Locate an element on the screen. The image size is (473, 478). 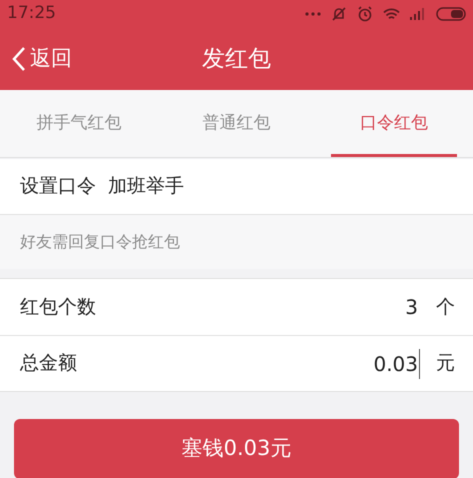
hint-text: 好友需回复口令抢红包 is located at coordinates (100, 242).